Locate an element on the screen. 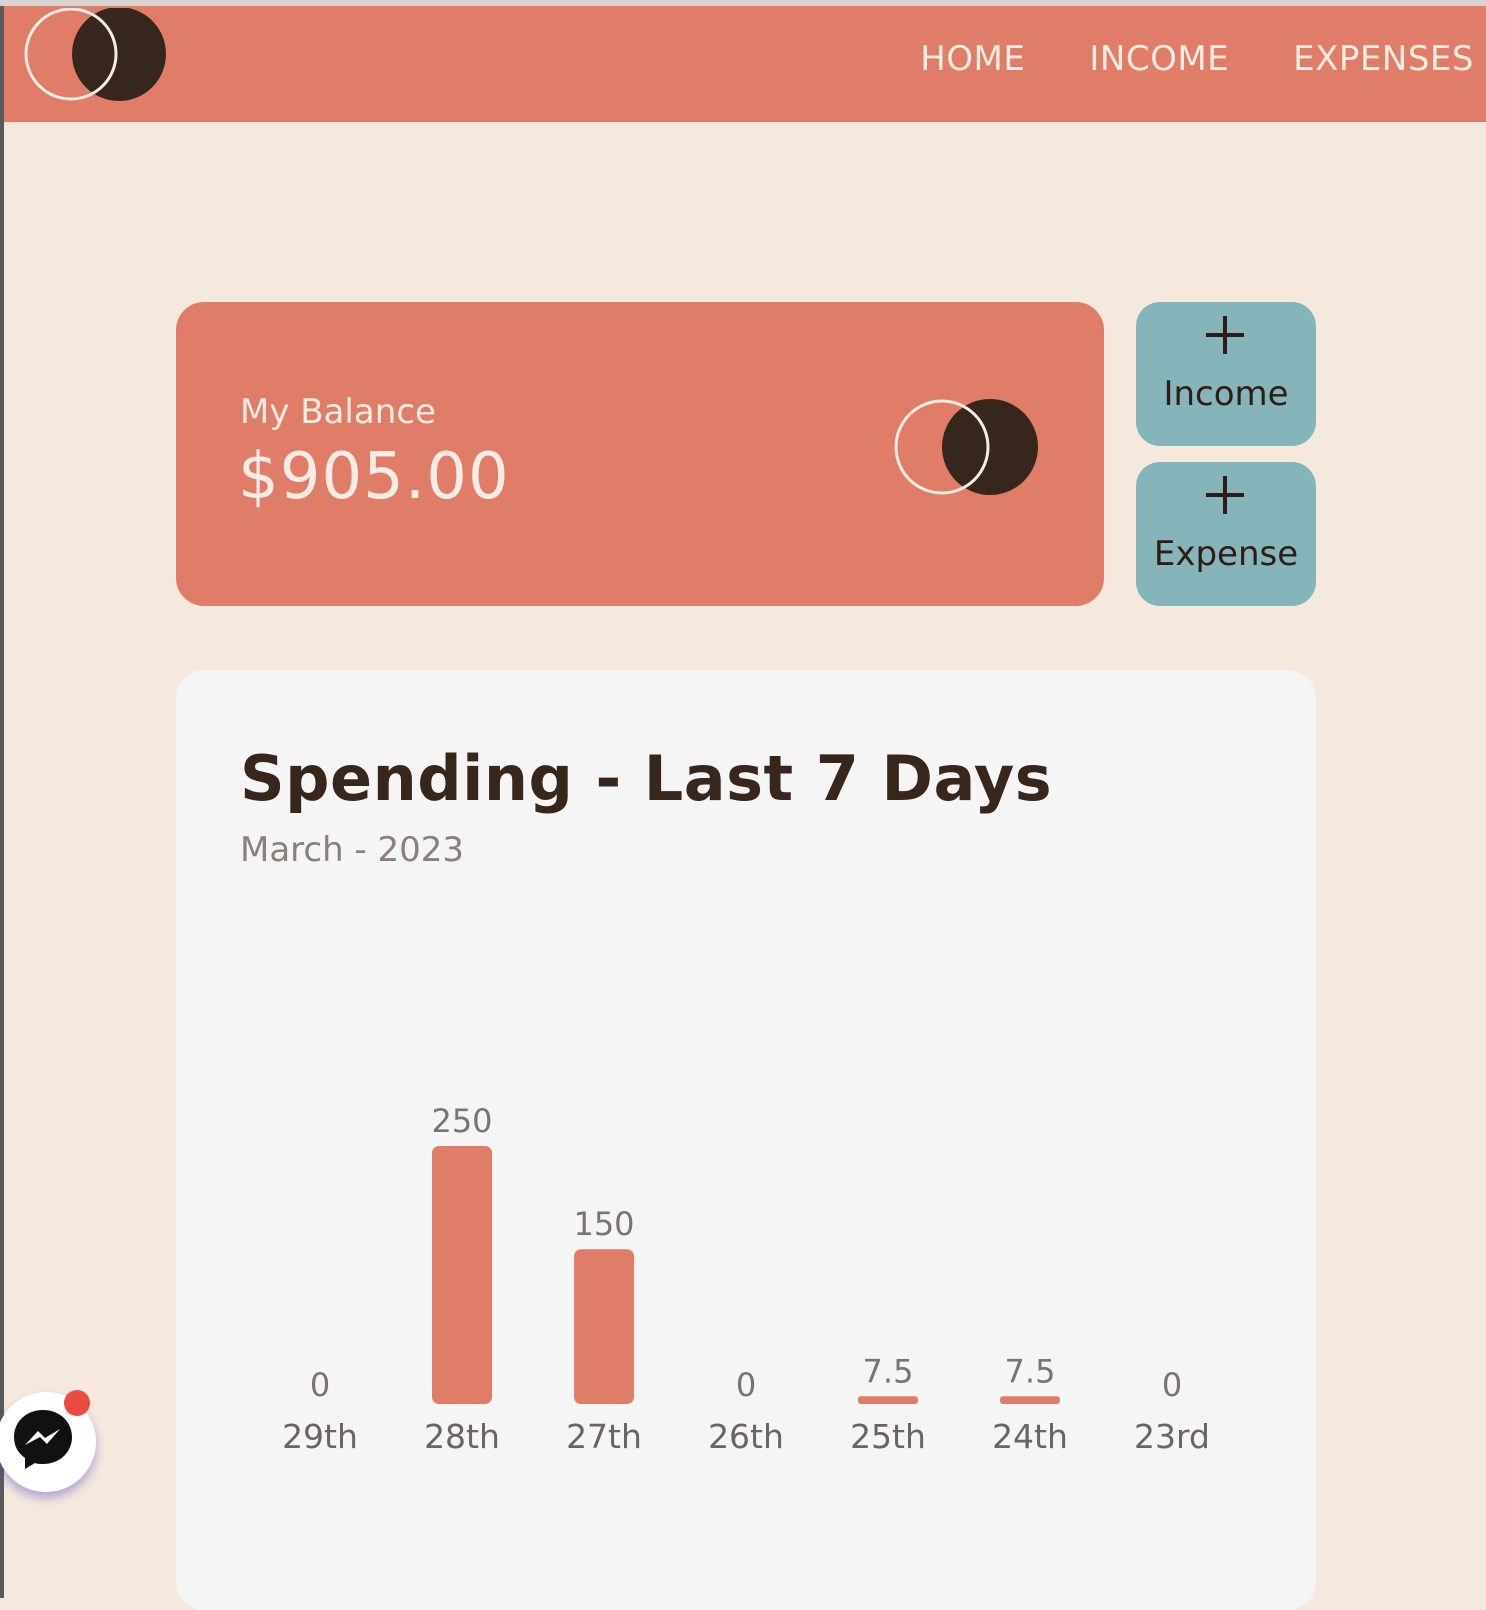  chart-category-label: 23rd is located at coordinates (1172, 1436).